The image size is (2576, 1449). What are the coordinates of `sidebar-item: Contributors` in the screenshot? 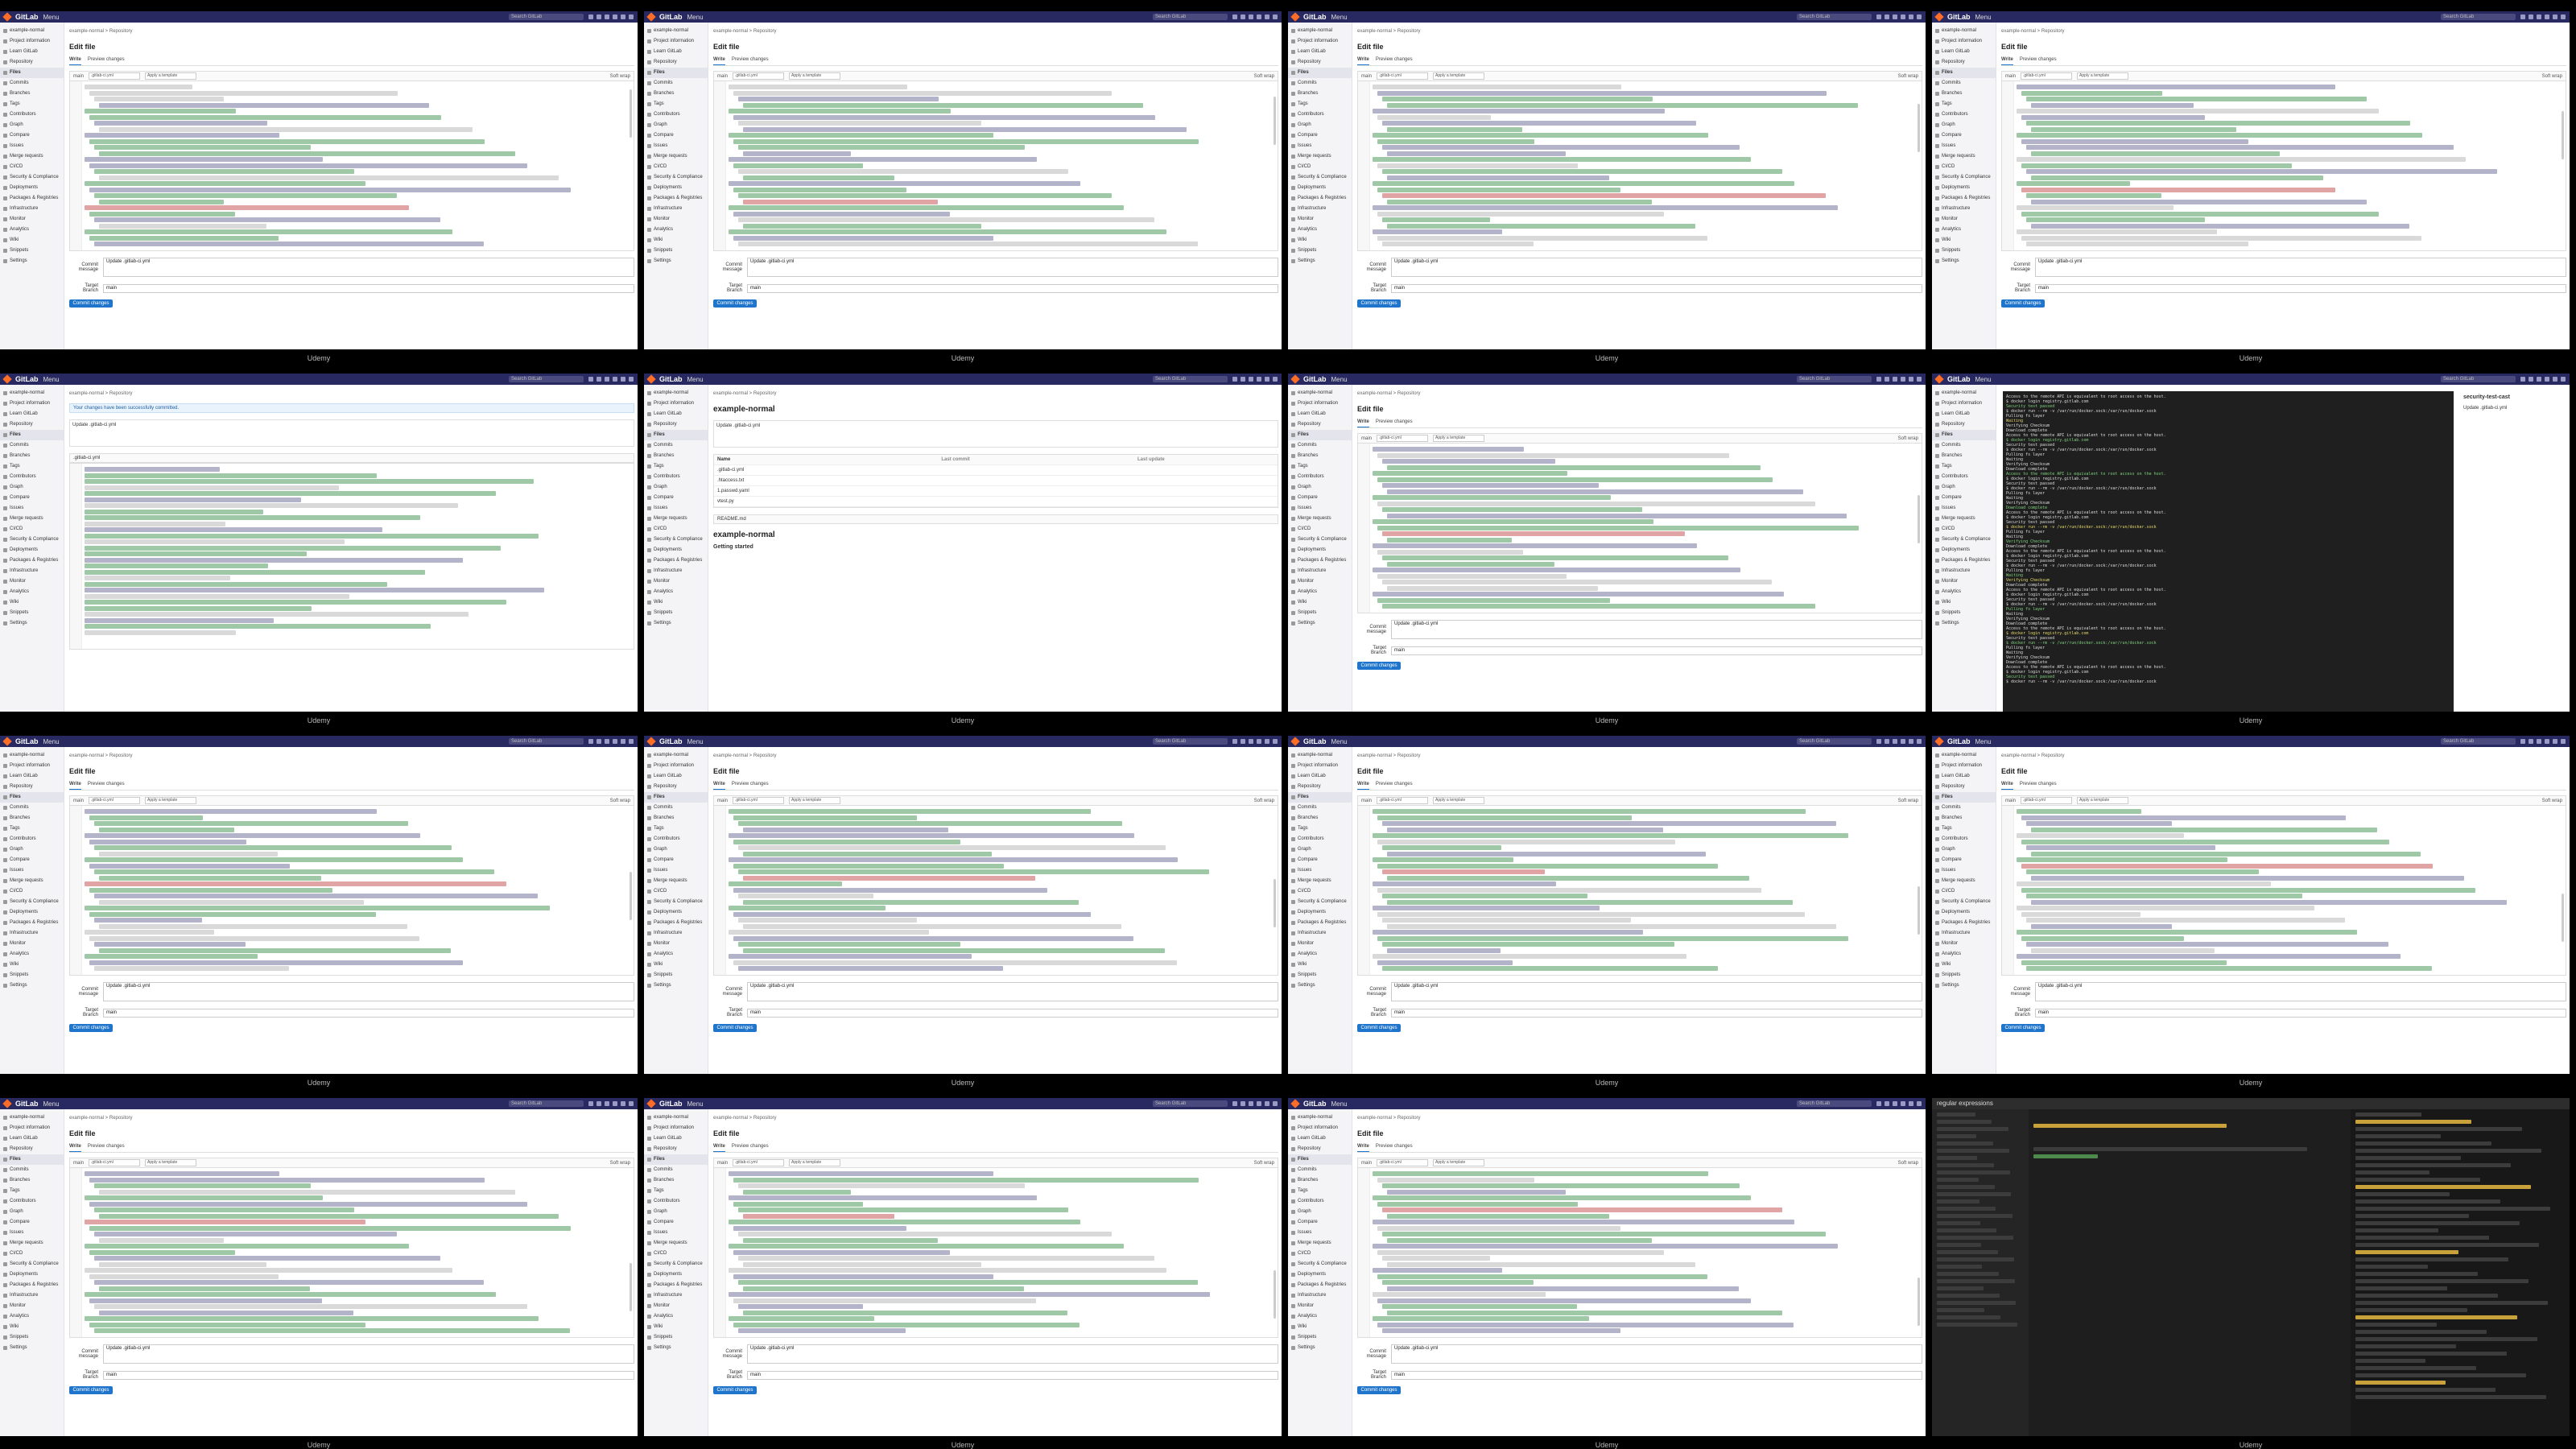 It's located at (676, 839).